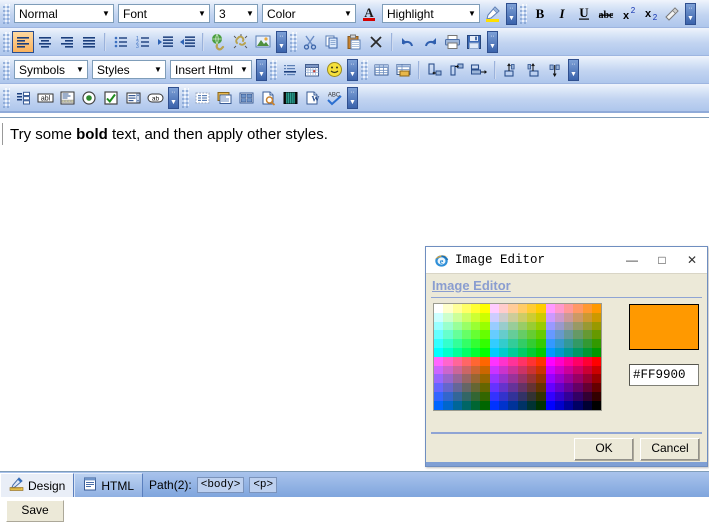 The height and width of the screenshot is (525, 709). Describe the element at coordinates (584, 14) in the screenshot. I see `underline-button: U` at that location.